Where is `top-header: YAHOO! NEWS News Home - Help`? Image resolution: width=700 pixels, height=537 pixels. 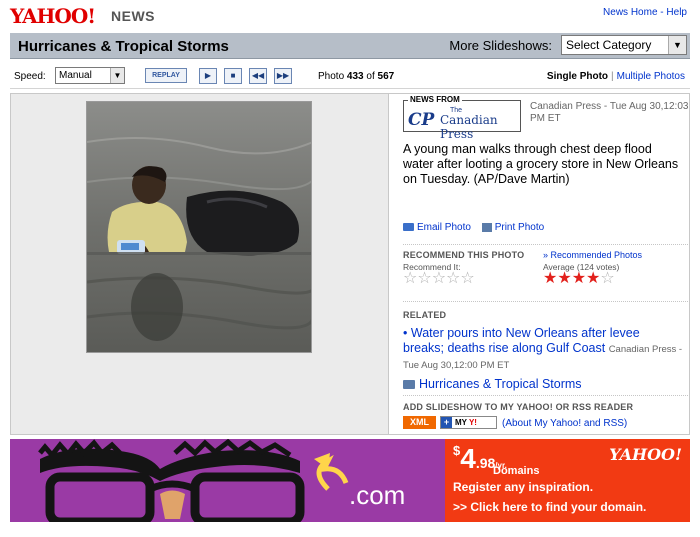 top-header: YAHOO! NEWS News Home - Help is located at coordinates (350, 15).